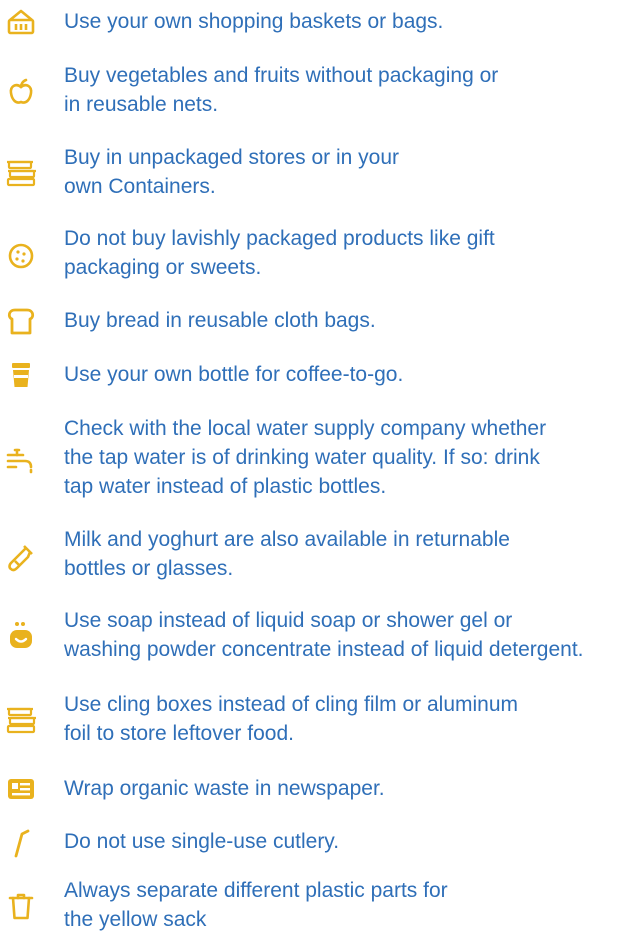 The image size is (640, 935). What do you see at coordinates (21, 636) in the screenshot?
I see `soap-icon` at bounding box center [21, 636].